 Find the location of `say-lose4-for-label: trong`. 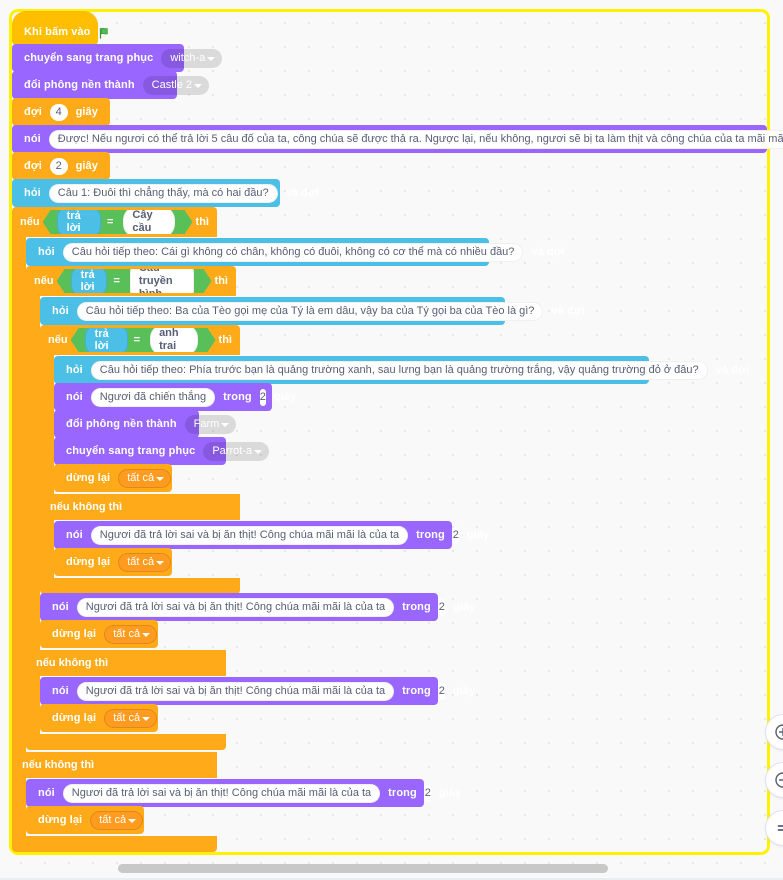

say-lose4-for-label: trong is located at coordinates (402, 792).